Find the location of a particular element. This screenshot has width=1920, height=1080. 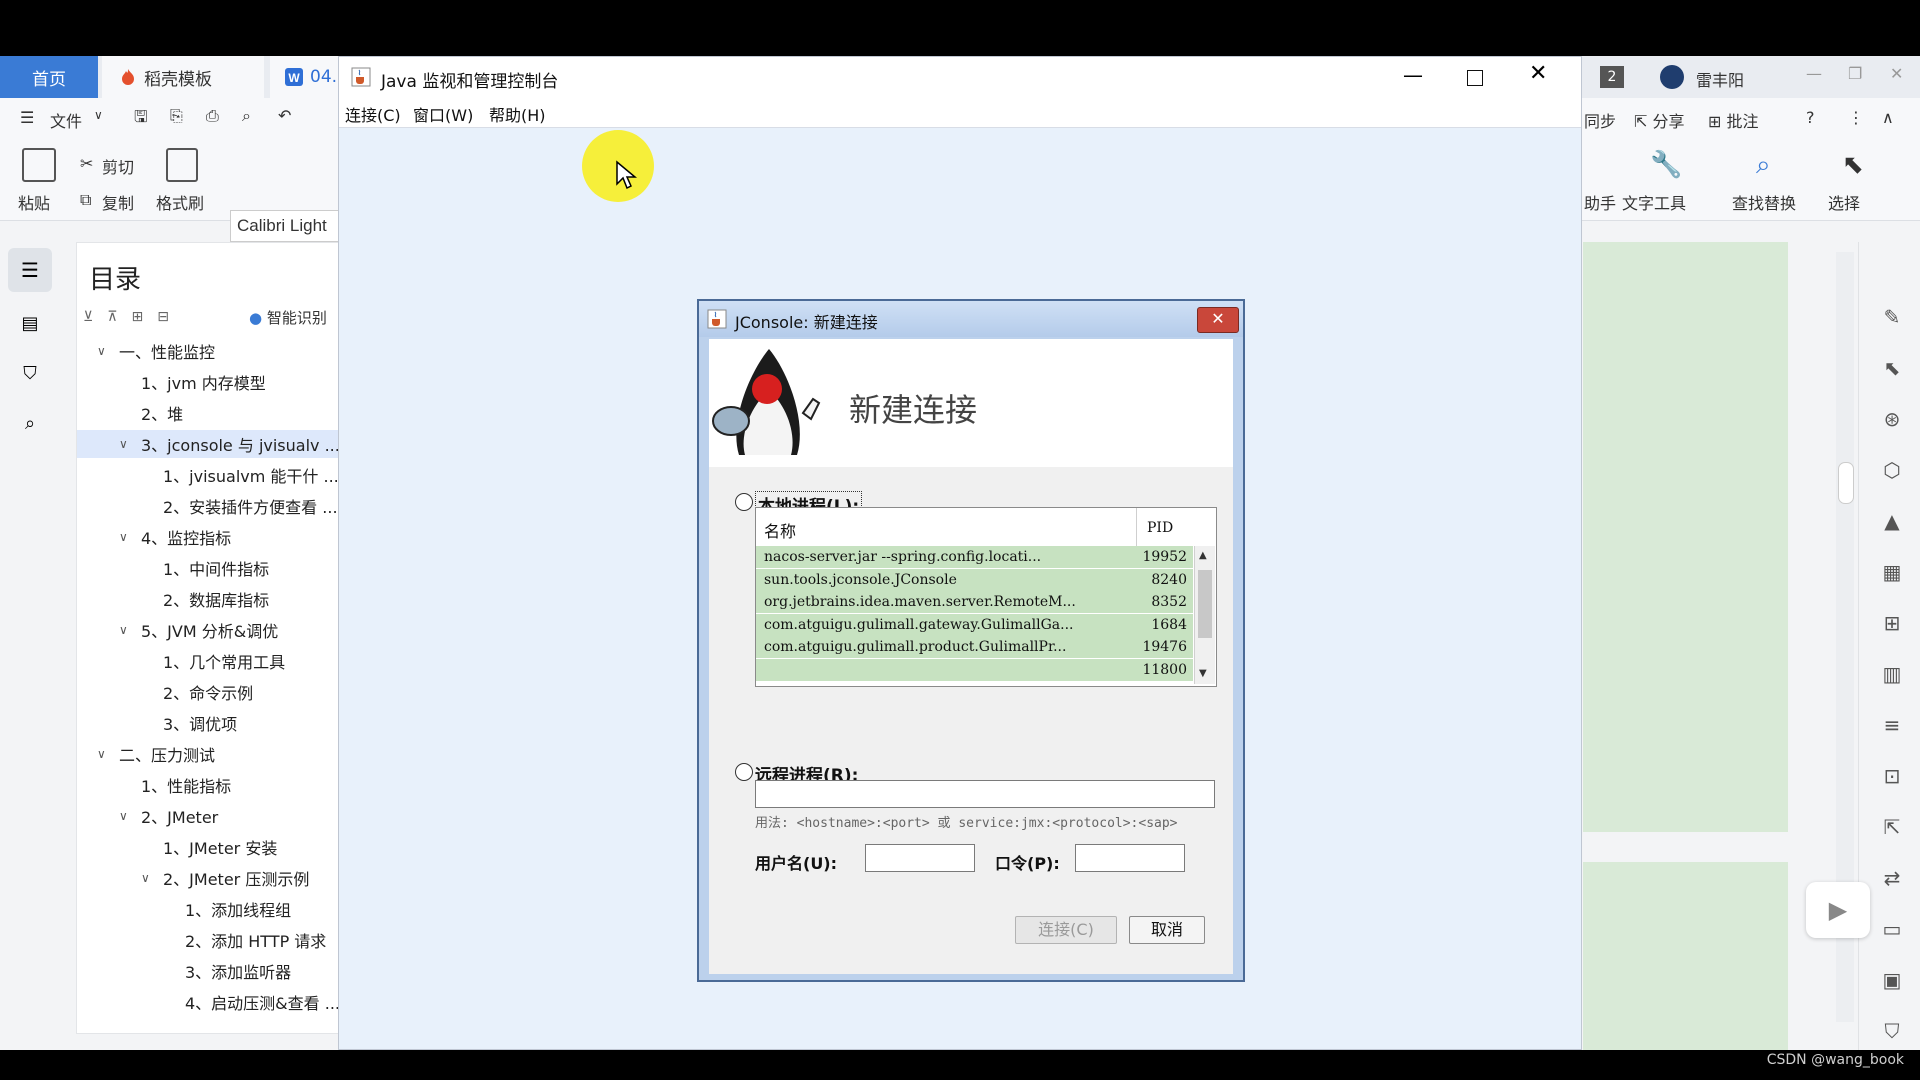

user-name: 雷丰阳 is located at coordinates (1720, 79).